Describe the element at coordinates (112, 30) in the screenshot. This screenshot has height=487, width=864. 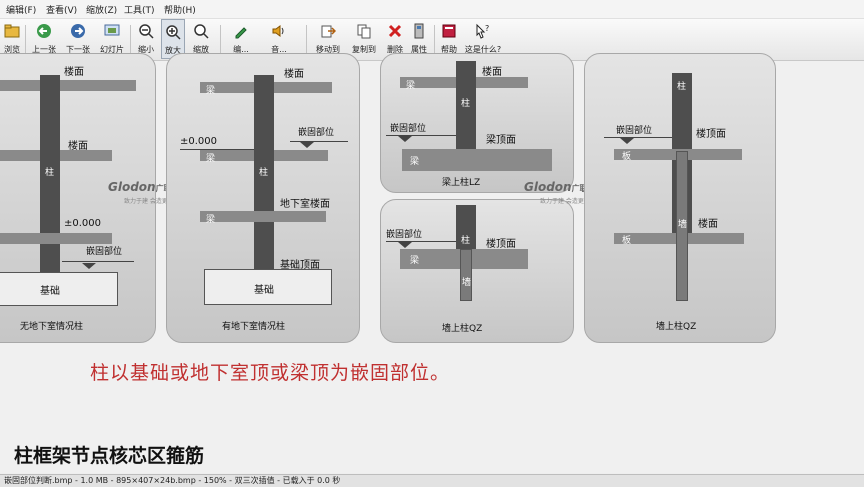
I see `slideshow-icon` at that location.